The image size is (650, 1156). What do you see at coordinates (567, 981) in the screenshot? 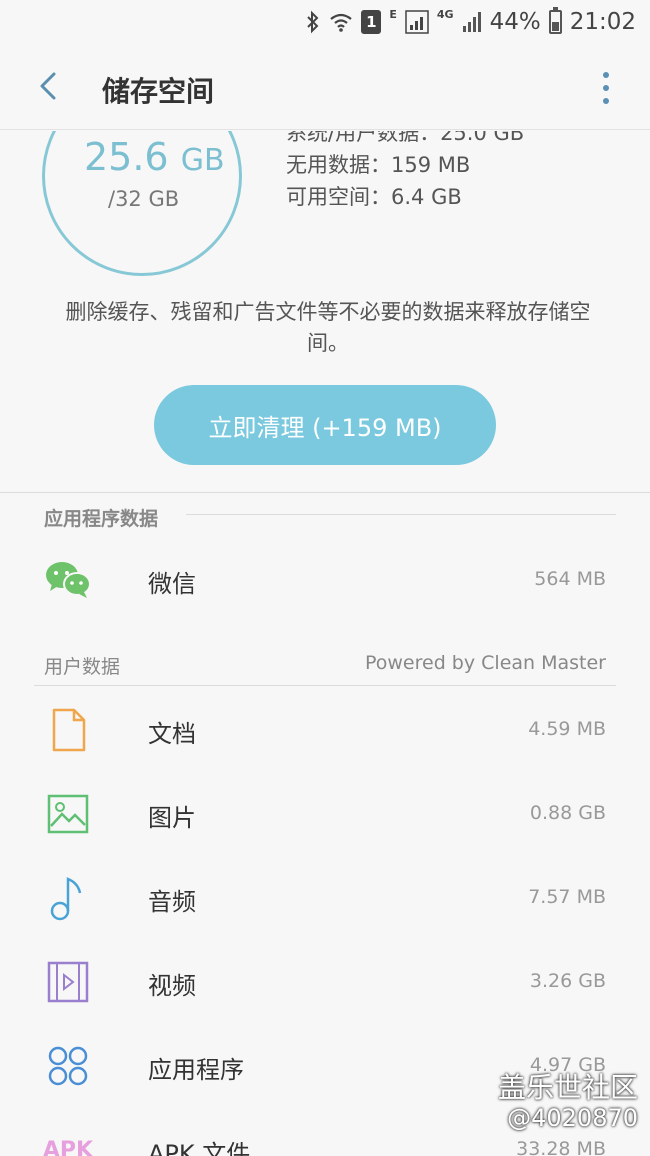
I see `item-size: 3.26 GB` at bounding box center [567, 981].